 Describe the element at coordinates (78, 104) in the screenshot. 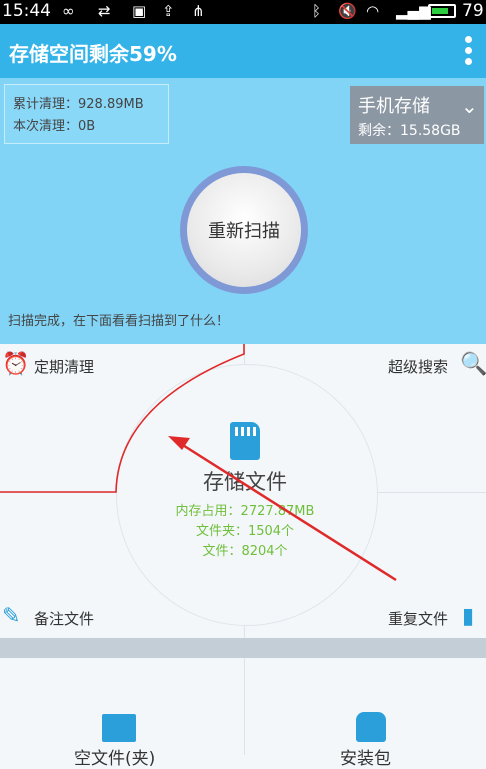

I see `total-cleaned: 累计清理：928.89MB` at that location.